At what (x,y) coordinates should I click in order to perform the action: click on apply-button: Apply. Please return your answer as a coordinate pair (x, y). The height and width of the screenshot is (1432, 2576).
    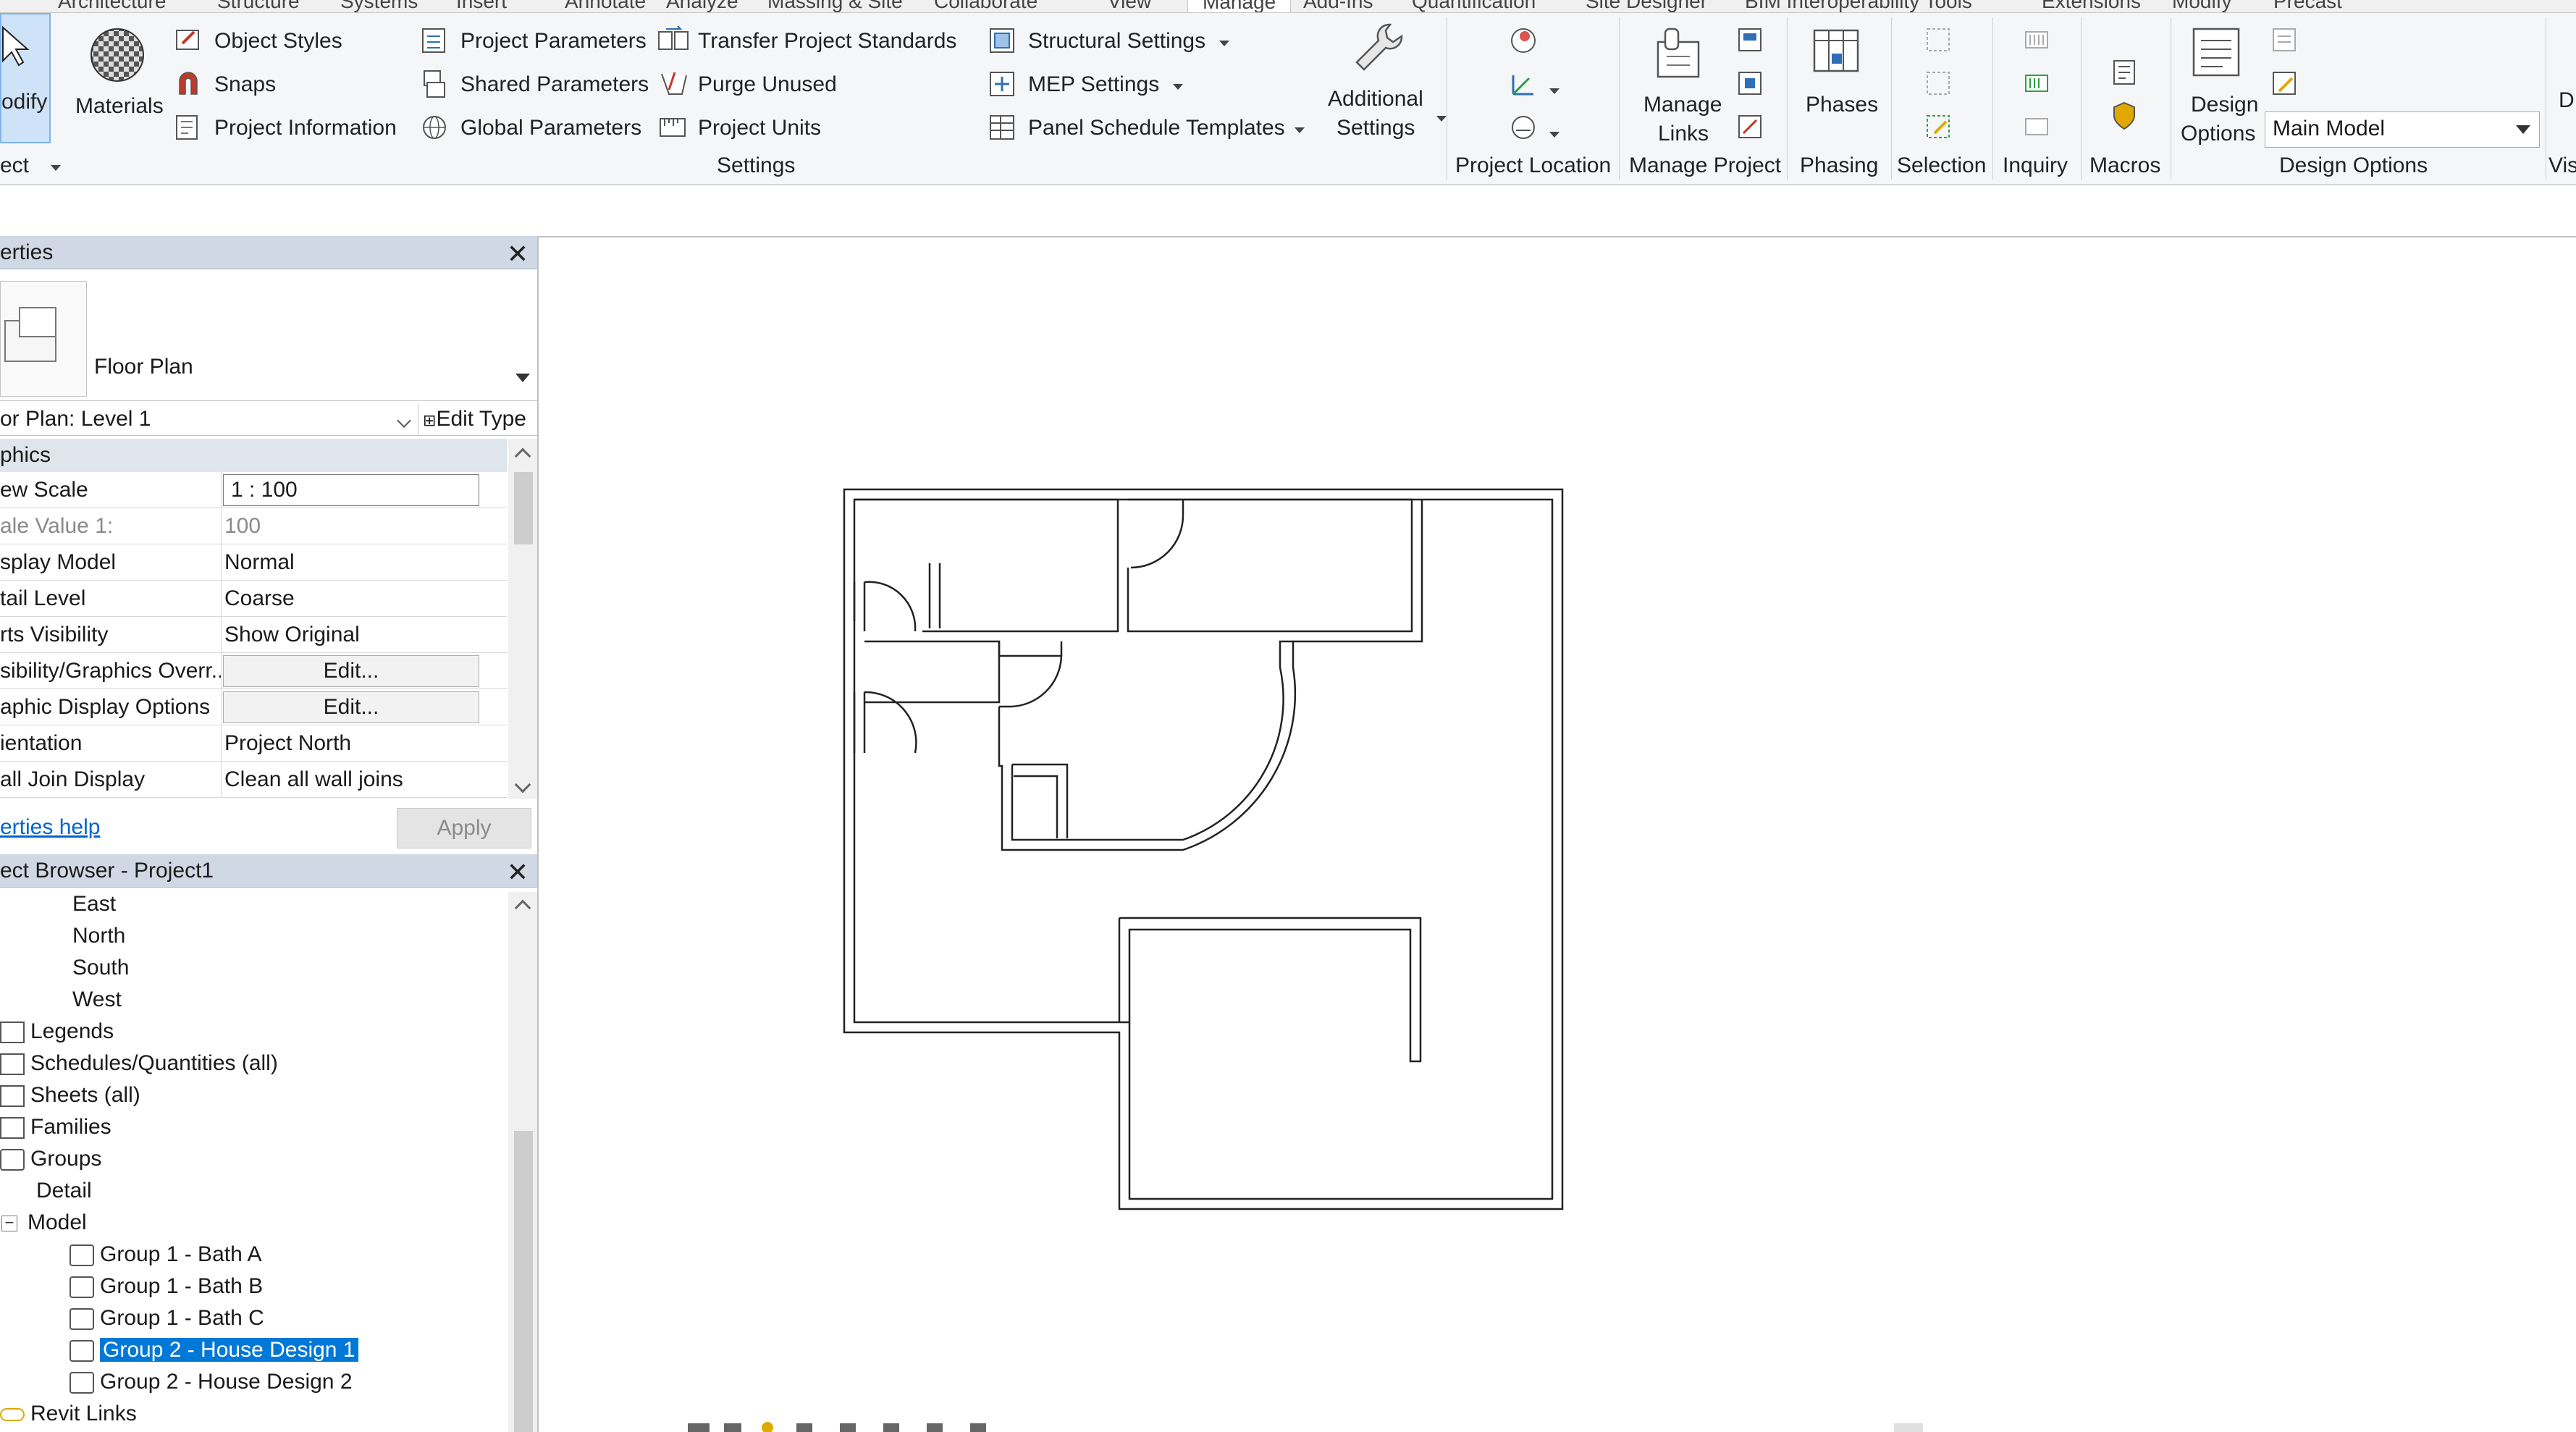
    Looking at the image, I should click on (464, 828).